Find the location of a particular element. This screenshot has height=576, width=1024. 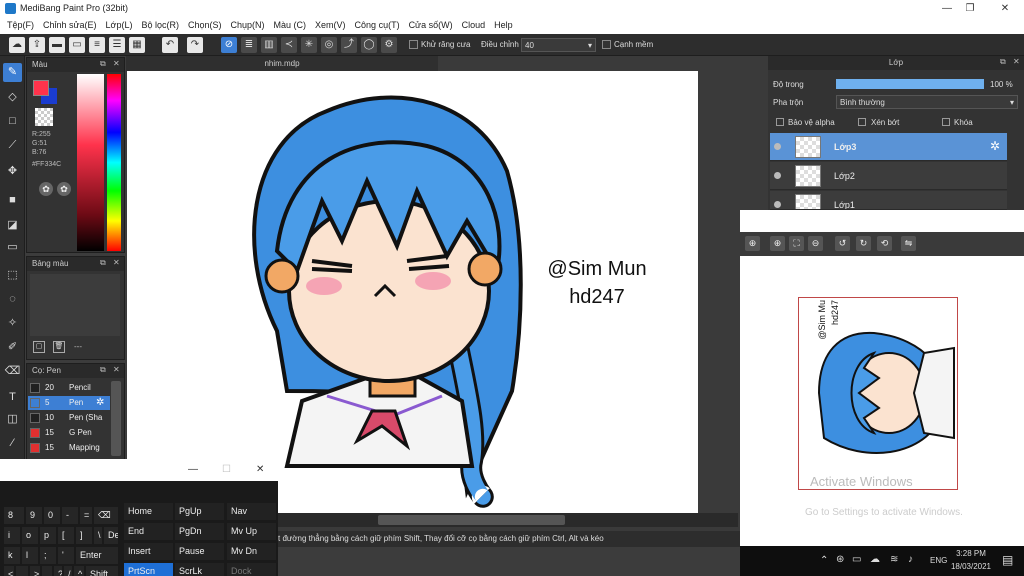

keyboard-key: > is located at coordinates (35, 571).